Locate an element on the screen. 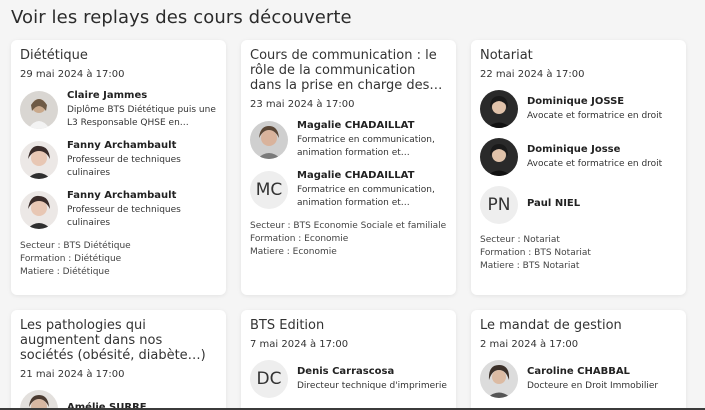 The width and height of the screenshot is (705, 410). meta-subject: Matiere : BTS Notariat is located at coordinates (530, 266).